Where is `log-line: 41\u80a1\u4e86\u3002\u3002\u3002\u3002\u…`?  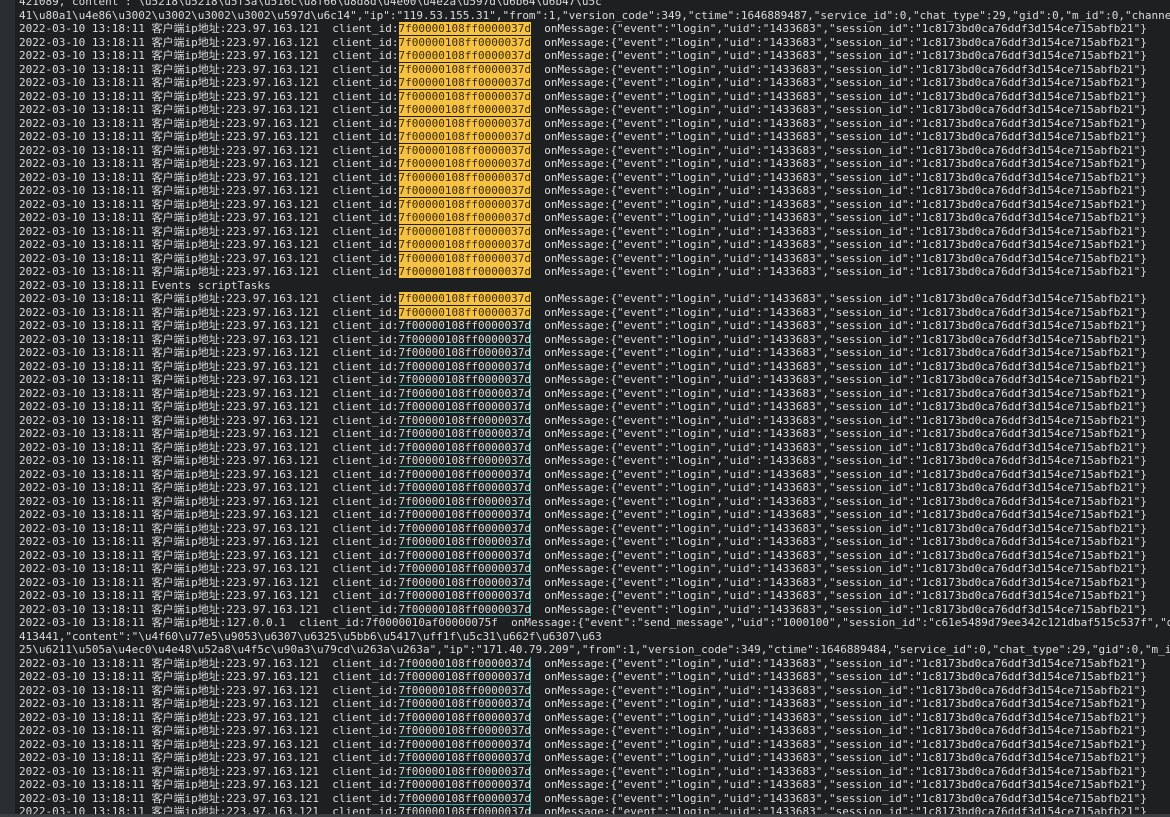 log-line: 41\u80a1\u4e86\u3002\u3002\u3002\u3002\u… is located at coordinates (594, 15).